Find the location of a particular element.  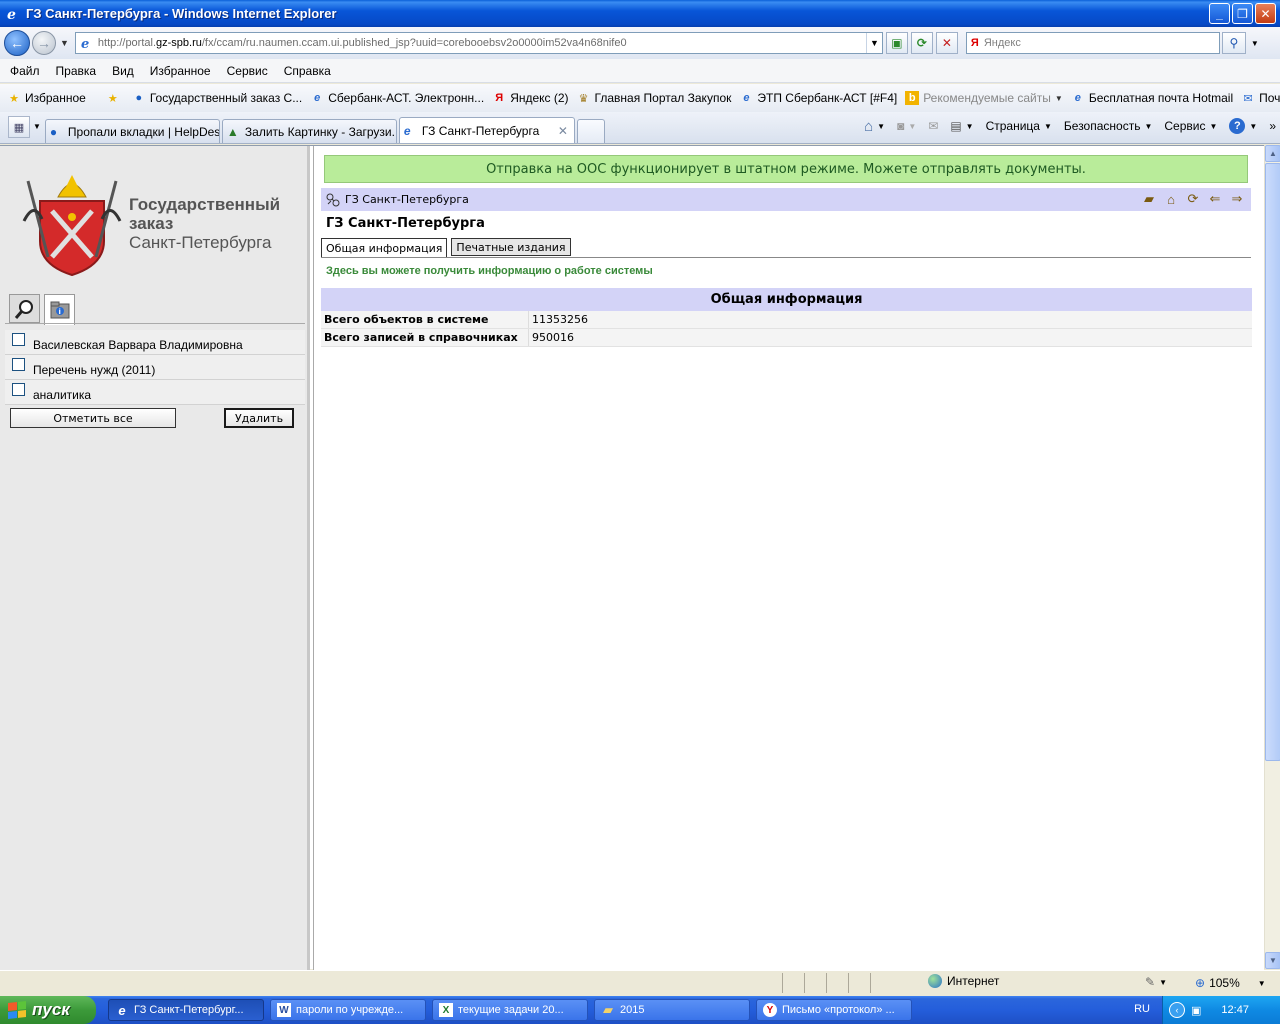

scroll-up-button: ▲ is located at coordinates (1272, 153).